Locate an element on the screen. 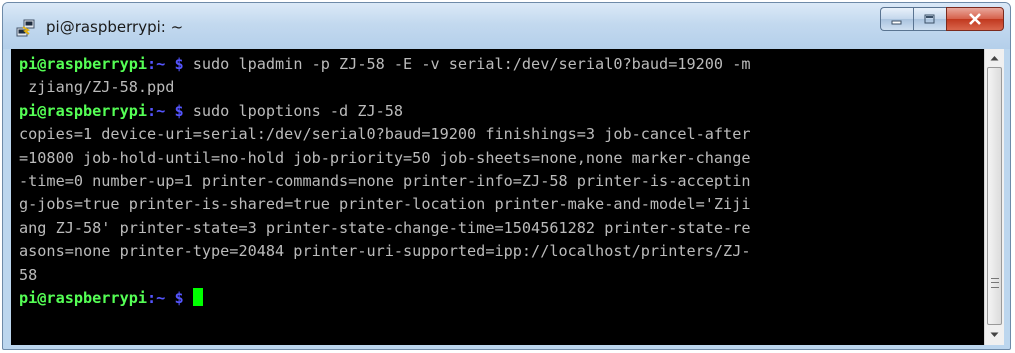 This screenshot has height=353, width=1015. scrollbar-thumb is located at coordinates (994, 196).